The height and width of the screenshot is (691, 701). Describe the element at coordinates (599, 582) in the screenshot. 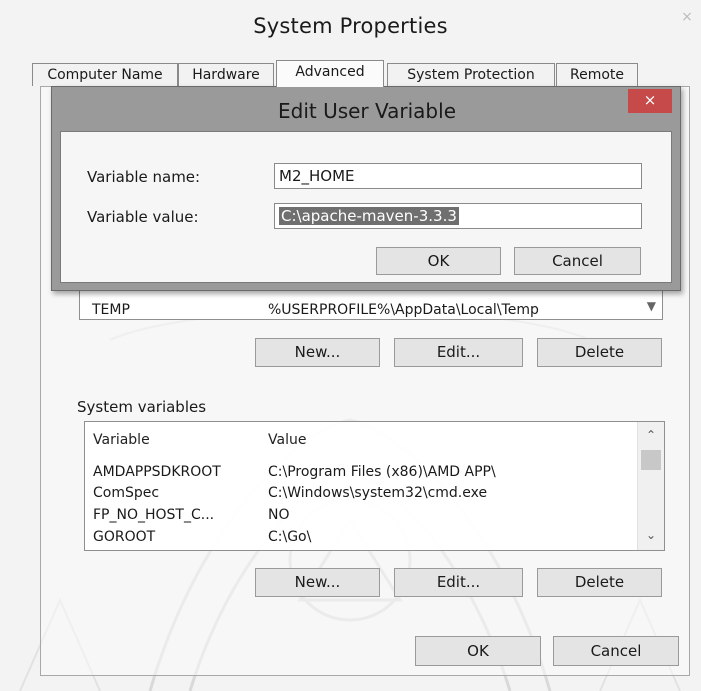

I see `system-delete-button: Delete` at that location.